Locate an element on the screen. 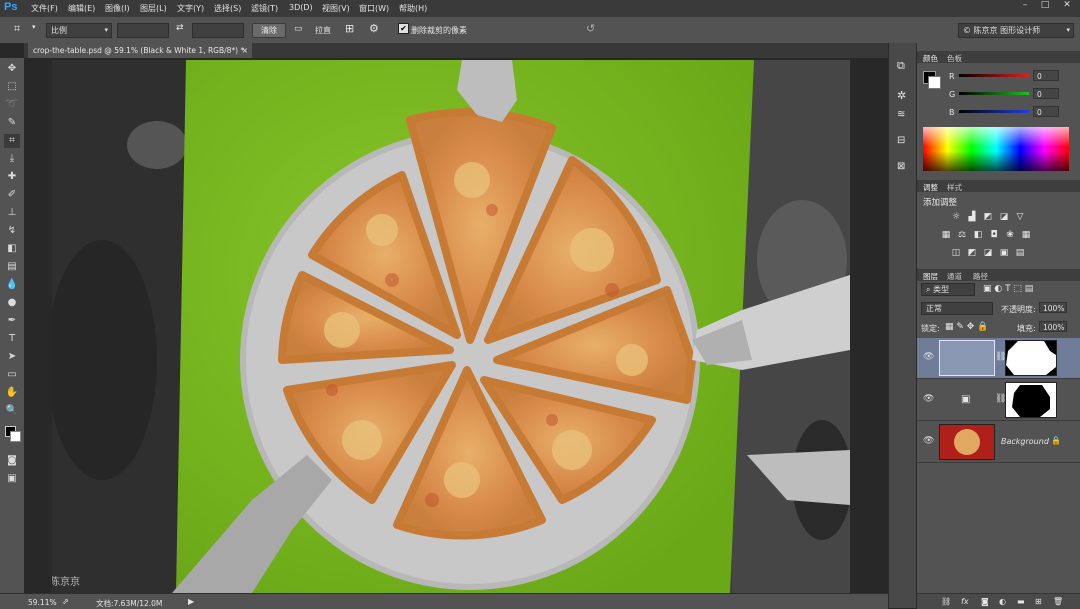  new-layer-icon: ⊞ is located at coordinates (1038, 601).